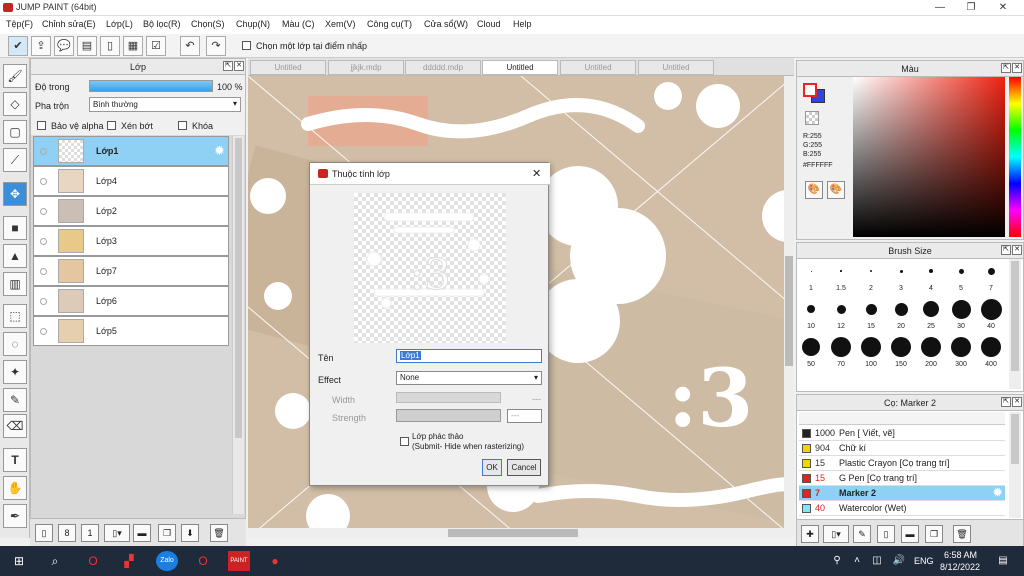 The height and width of the screenshot is (576, 1024). Describe the element at coordinates (69, 24) in the screenshot. I see `menu-edit: Chỉnh sửa(E)` at that location.